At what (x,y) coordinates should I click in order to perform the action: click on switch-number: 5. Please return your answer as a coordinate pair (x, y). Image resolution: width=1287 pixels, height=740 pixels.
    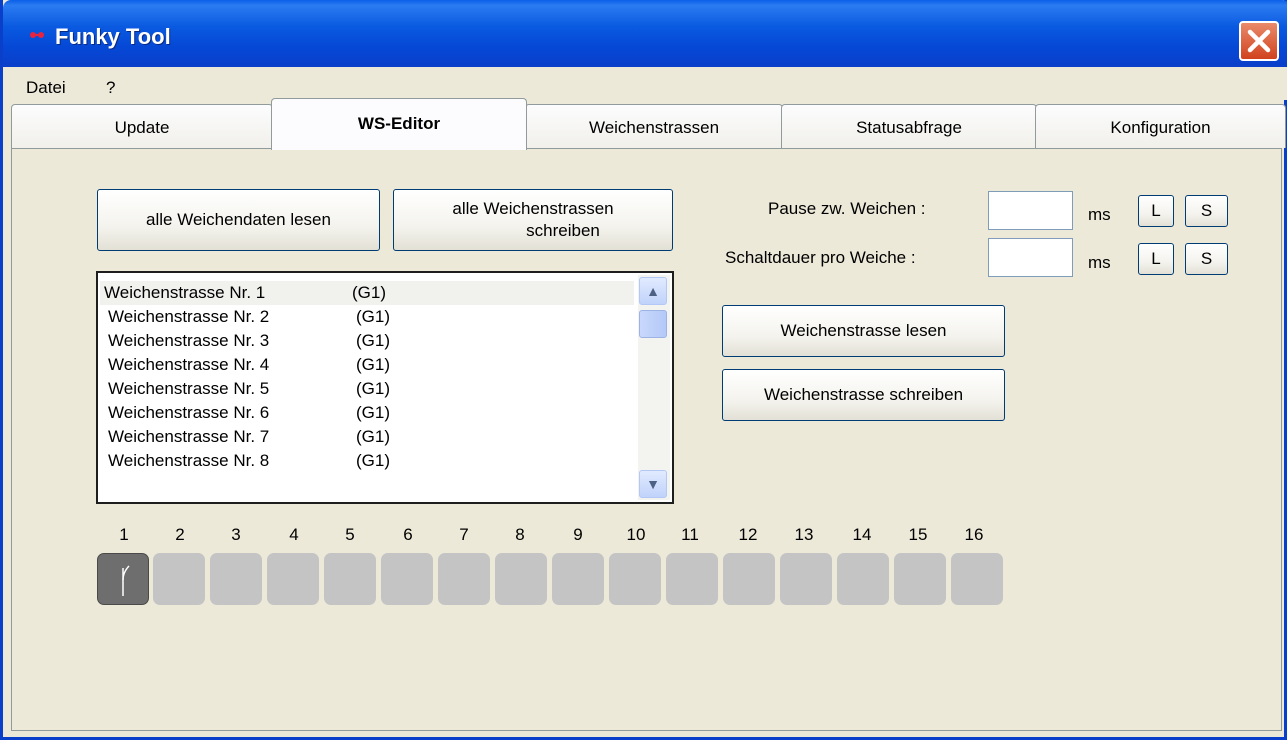
    Looking at the image, I should click on (350, 534).